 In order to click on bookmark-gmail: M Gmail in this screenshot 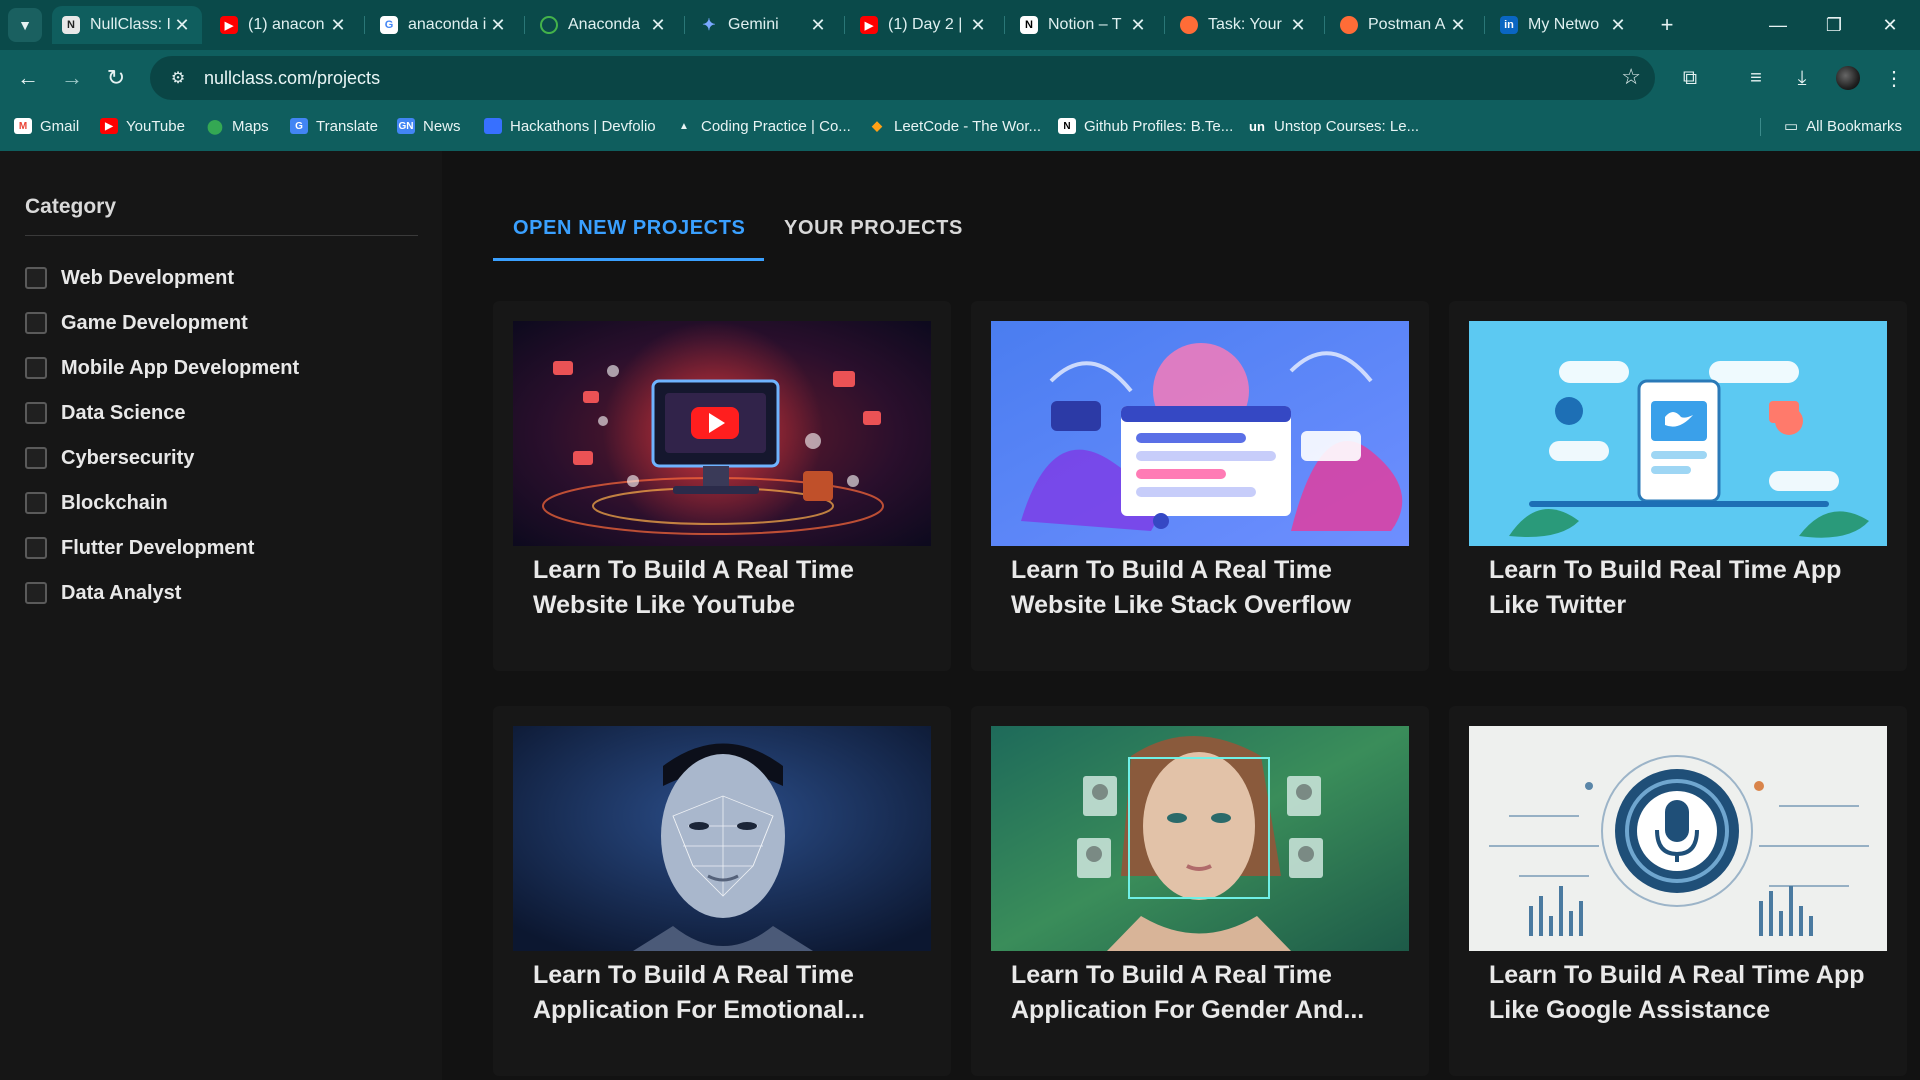, I will do `click(46, 126)`.